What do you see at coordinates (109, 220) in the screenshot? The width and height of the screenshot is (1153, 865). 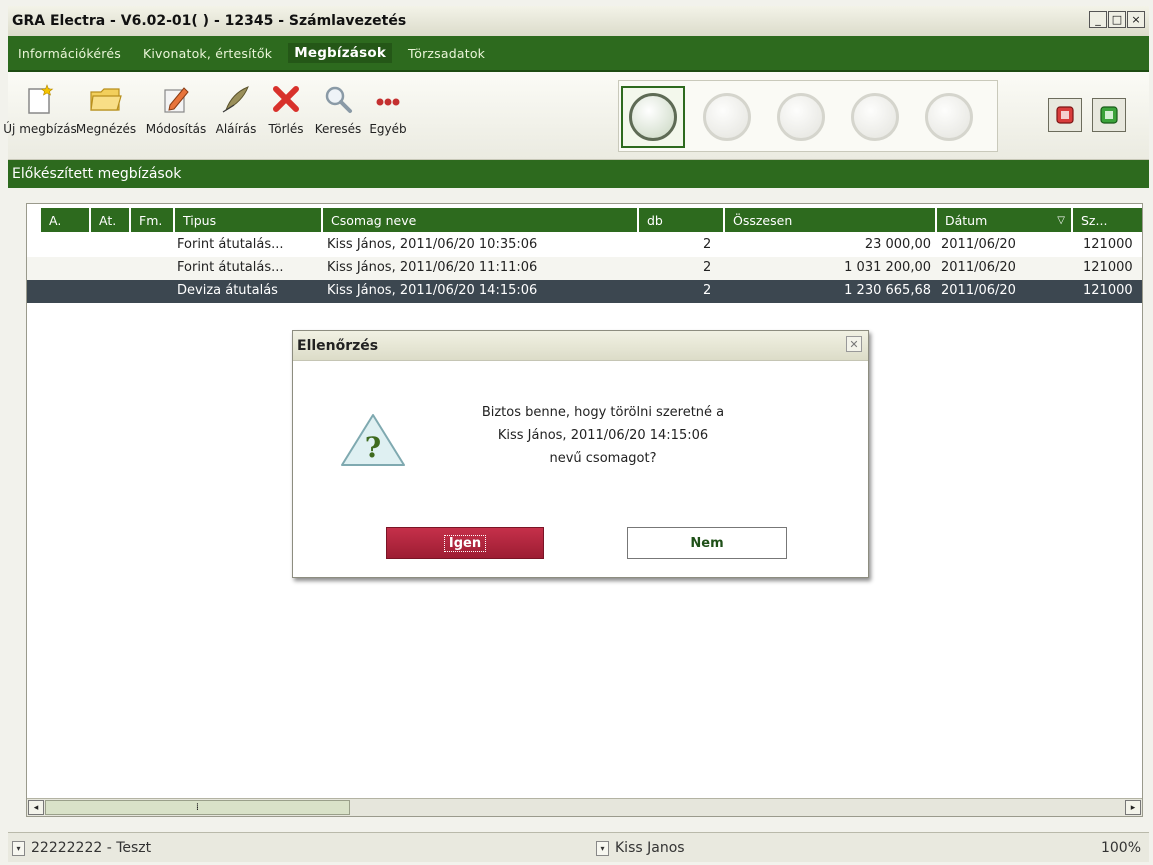 I see `column-header-at: At.` at bounding box center [109, 220].